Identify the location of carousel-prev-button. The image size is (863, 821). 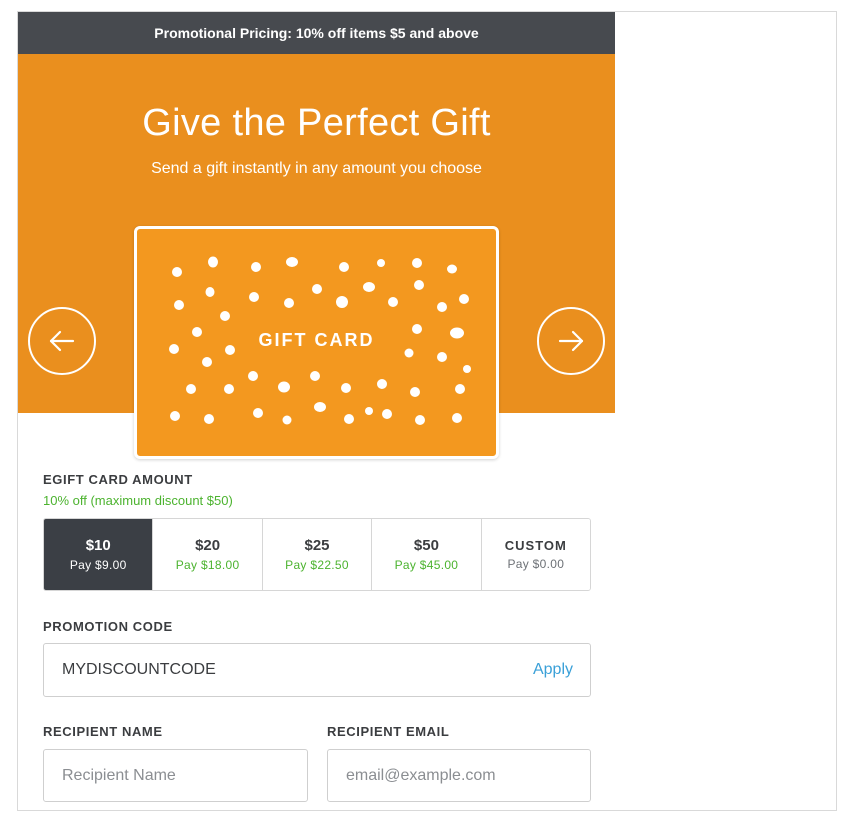
(62, 341).